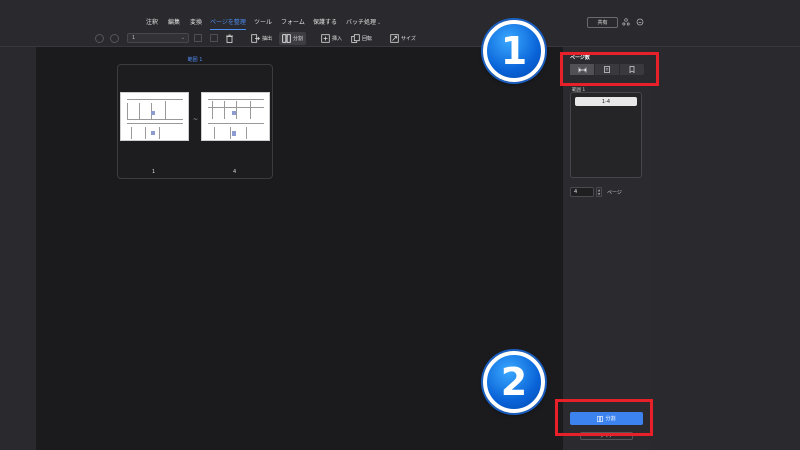 This screenshot has width=800, height=450. I want to click on range-item: 1-4, so click(606, 101).